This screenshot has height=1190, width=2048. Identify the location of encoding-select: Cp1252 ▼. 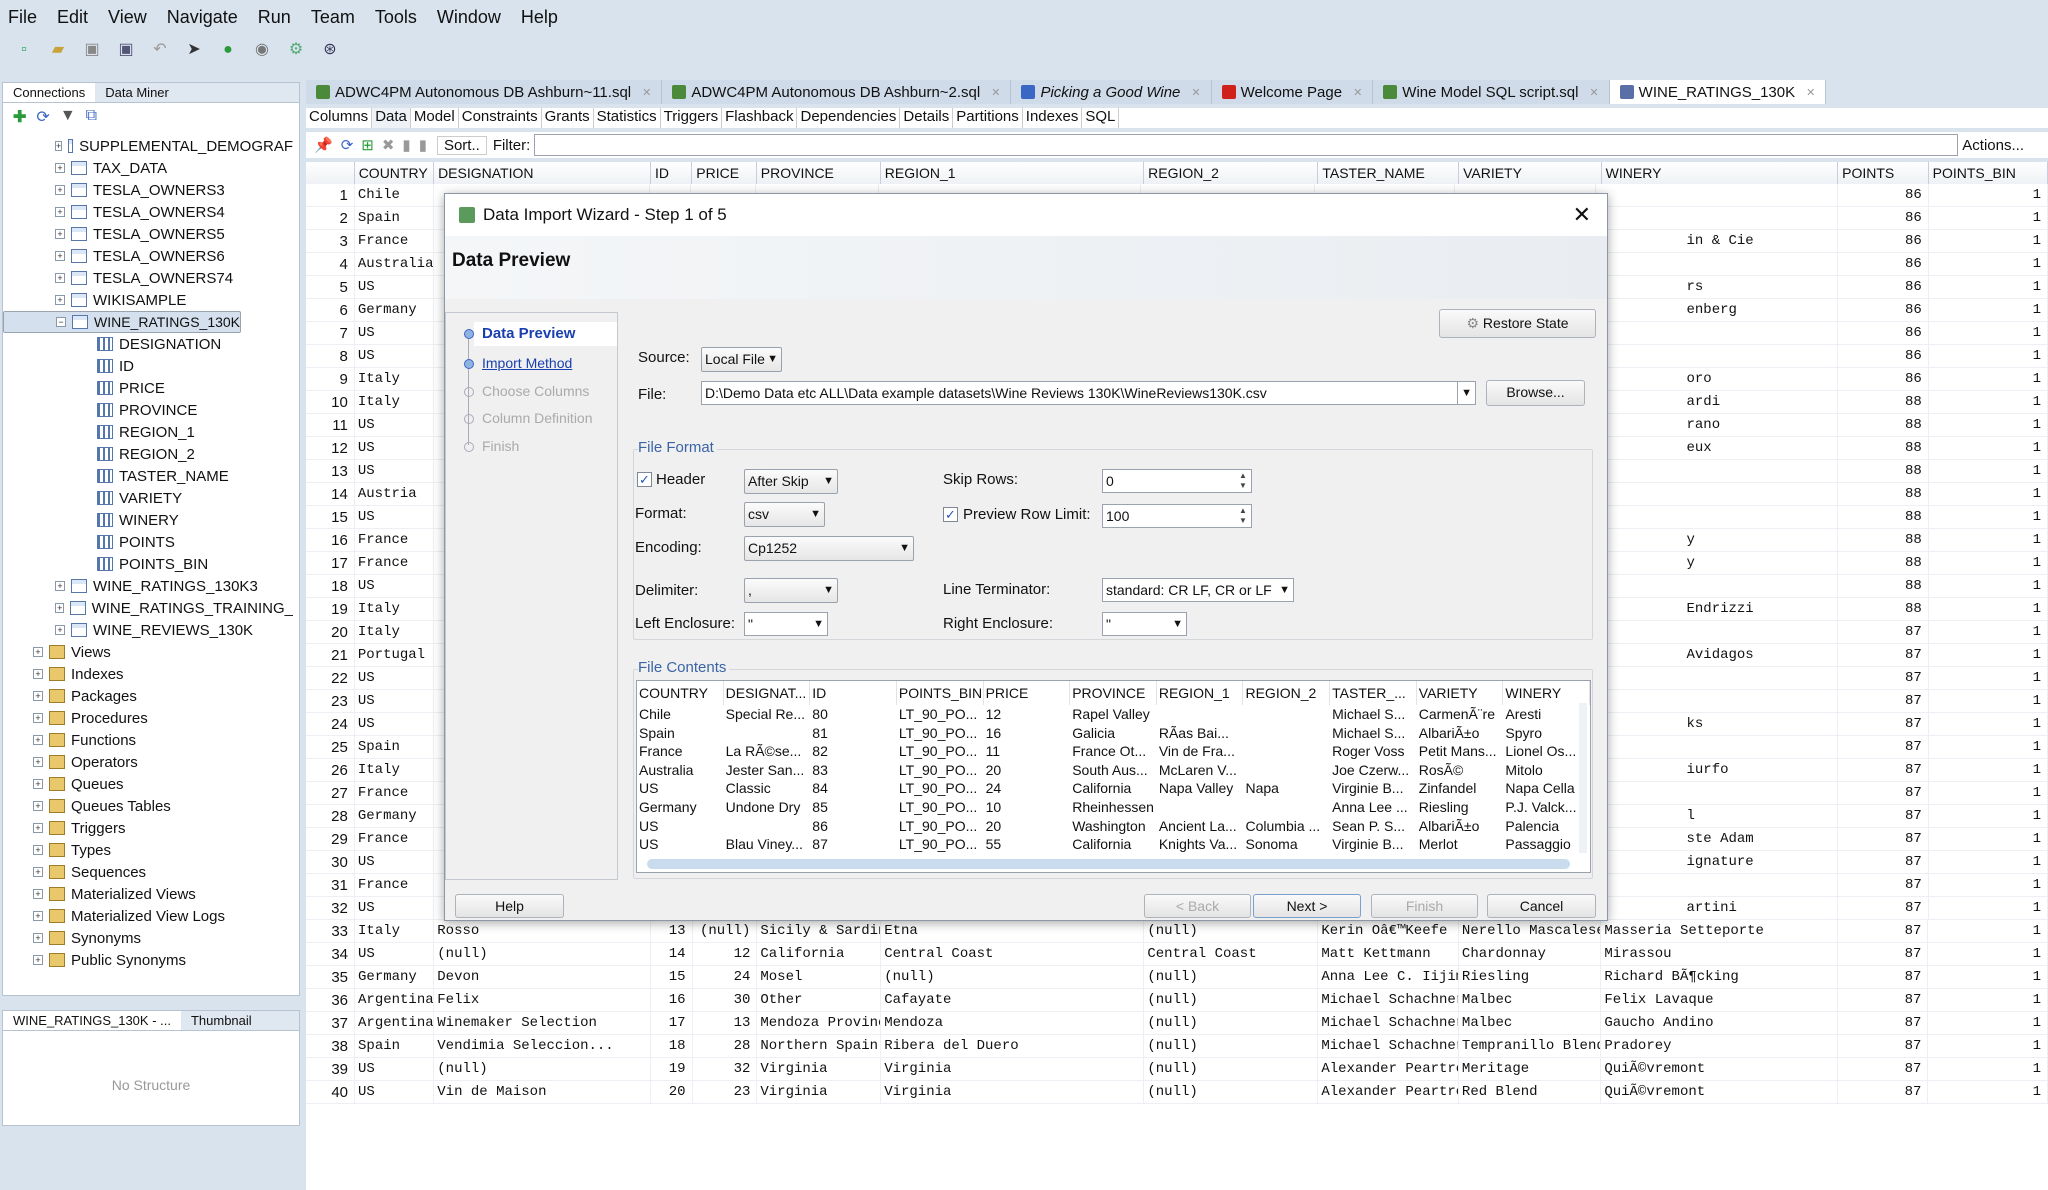
(829, 548).